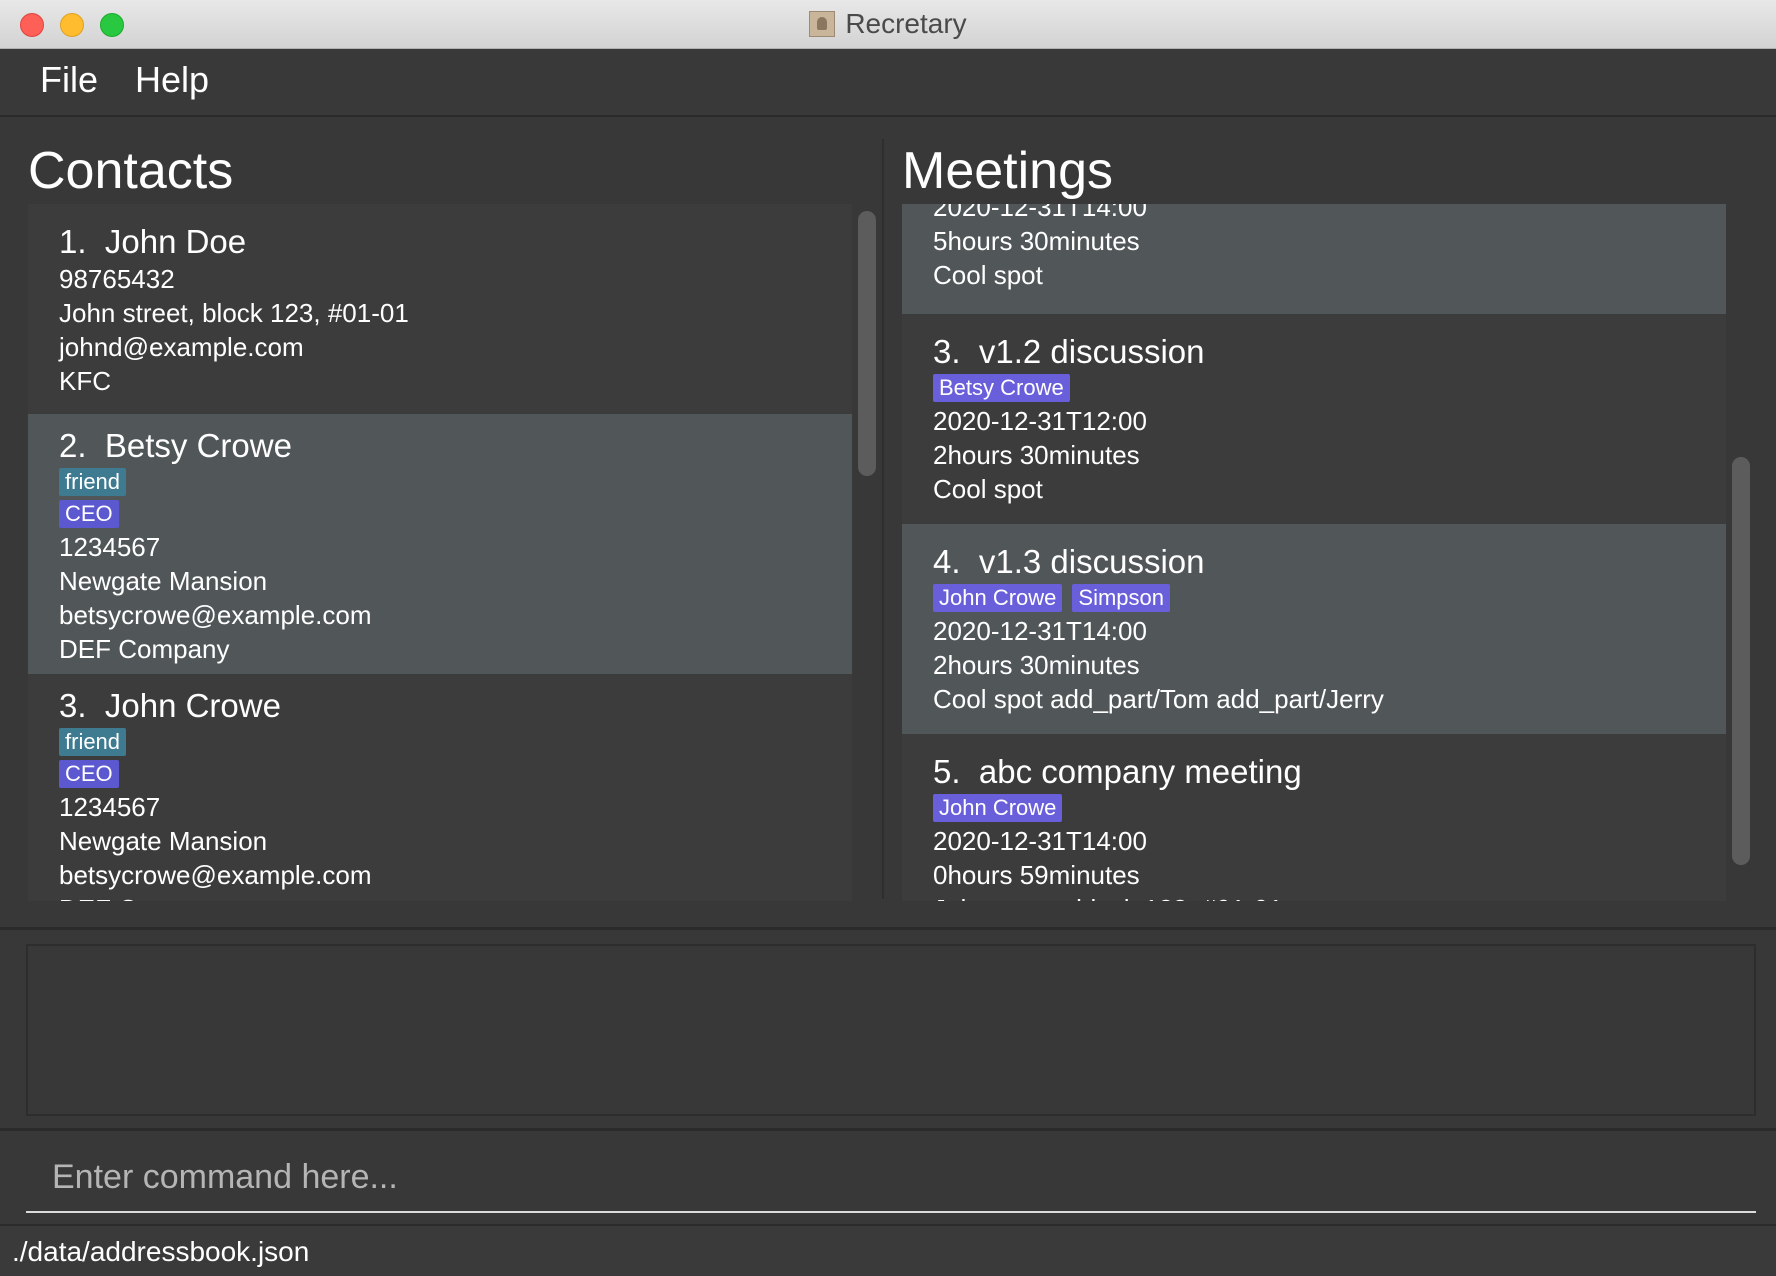 This screenshot has width=1776, height=1276. I want to click on meeting-participants: John Crowe, so click(1329, 808).